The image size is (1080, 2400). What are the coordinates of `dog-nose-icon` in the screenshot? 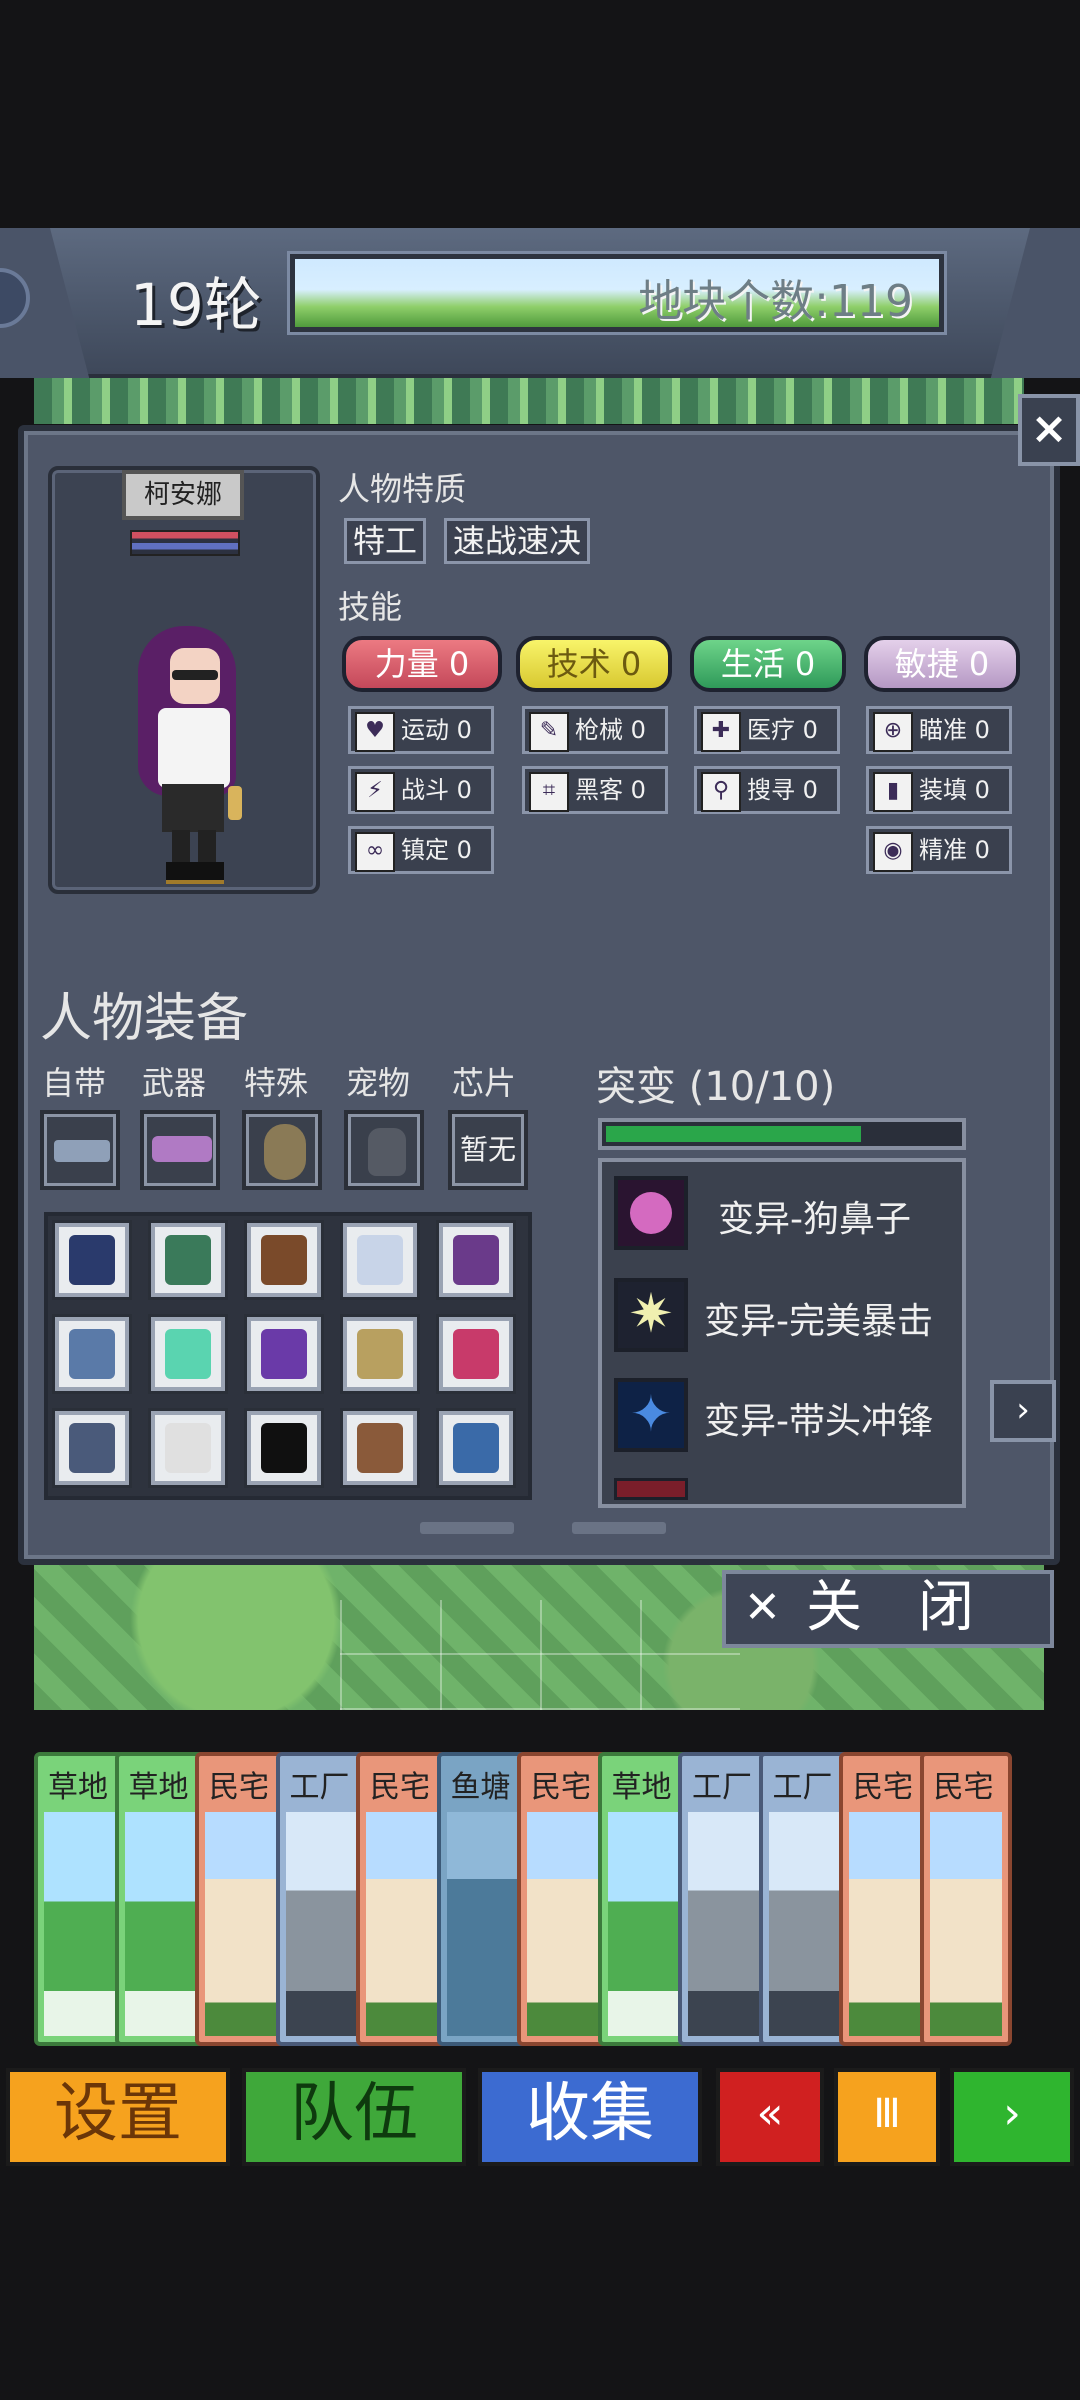 It's located at (651, 1213).